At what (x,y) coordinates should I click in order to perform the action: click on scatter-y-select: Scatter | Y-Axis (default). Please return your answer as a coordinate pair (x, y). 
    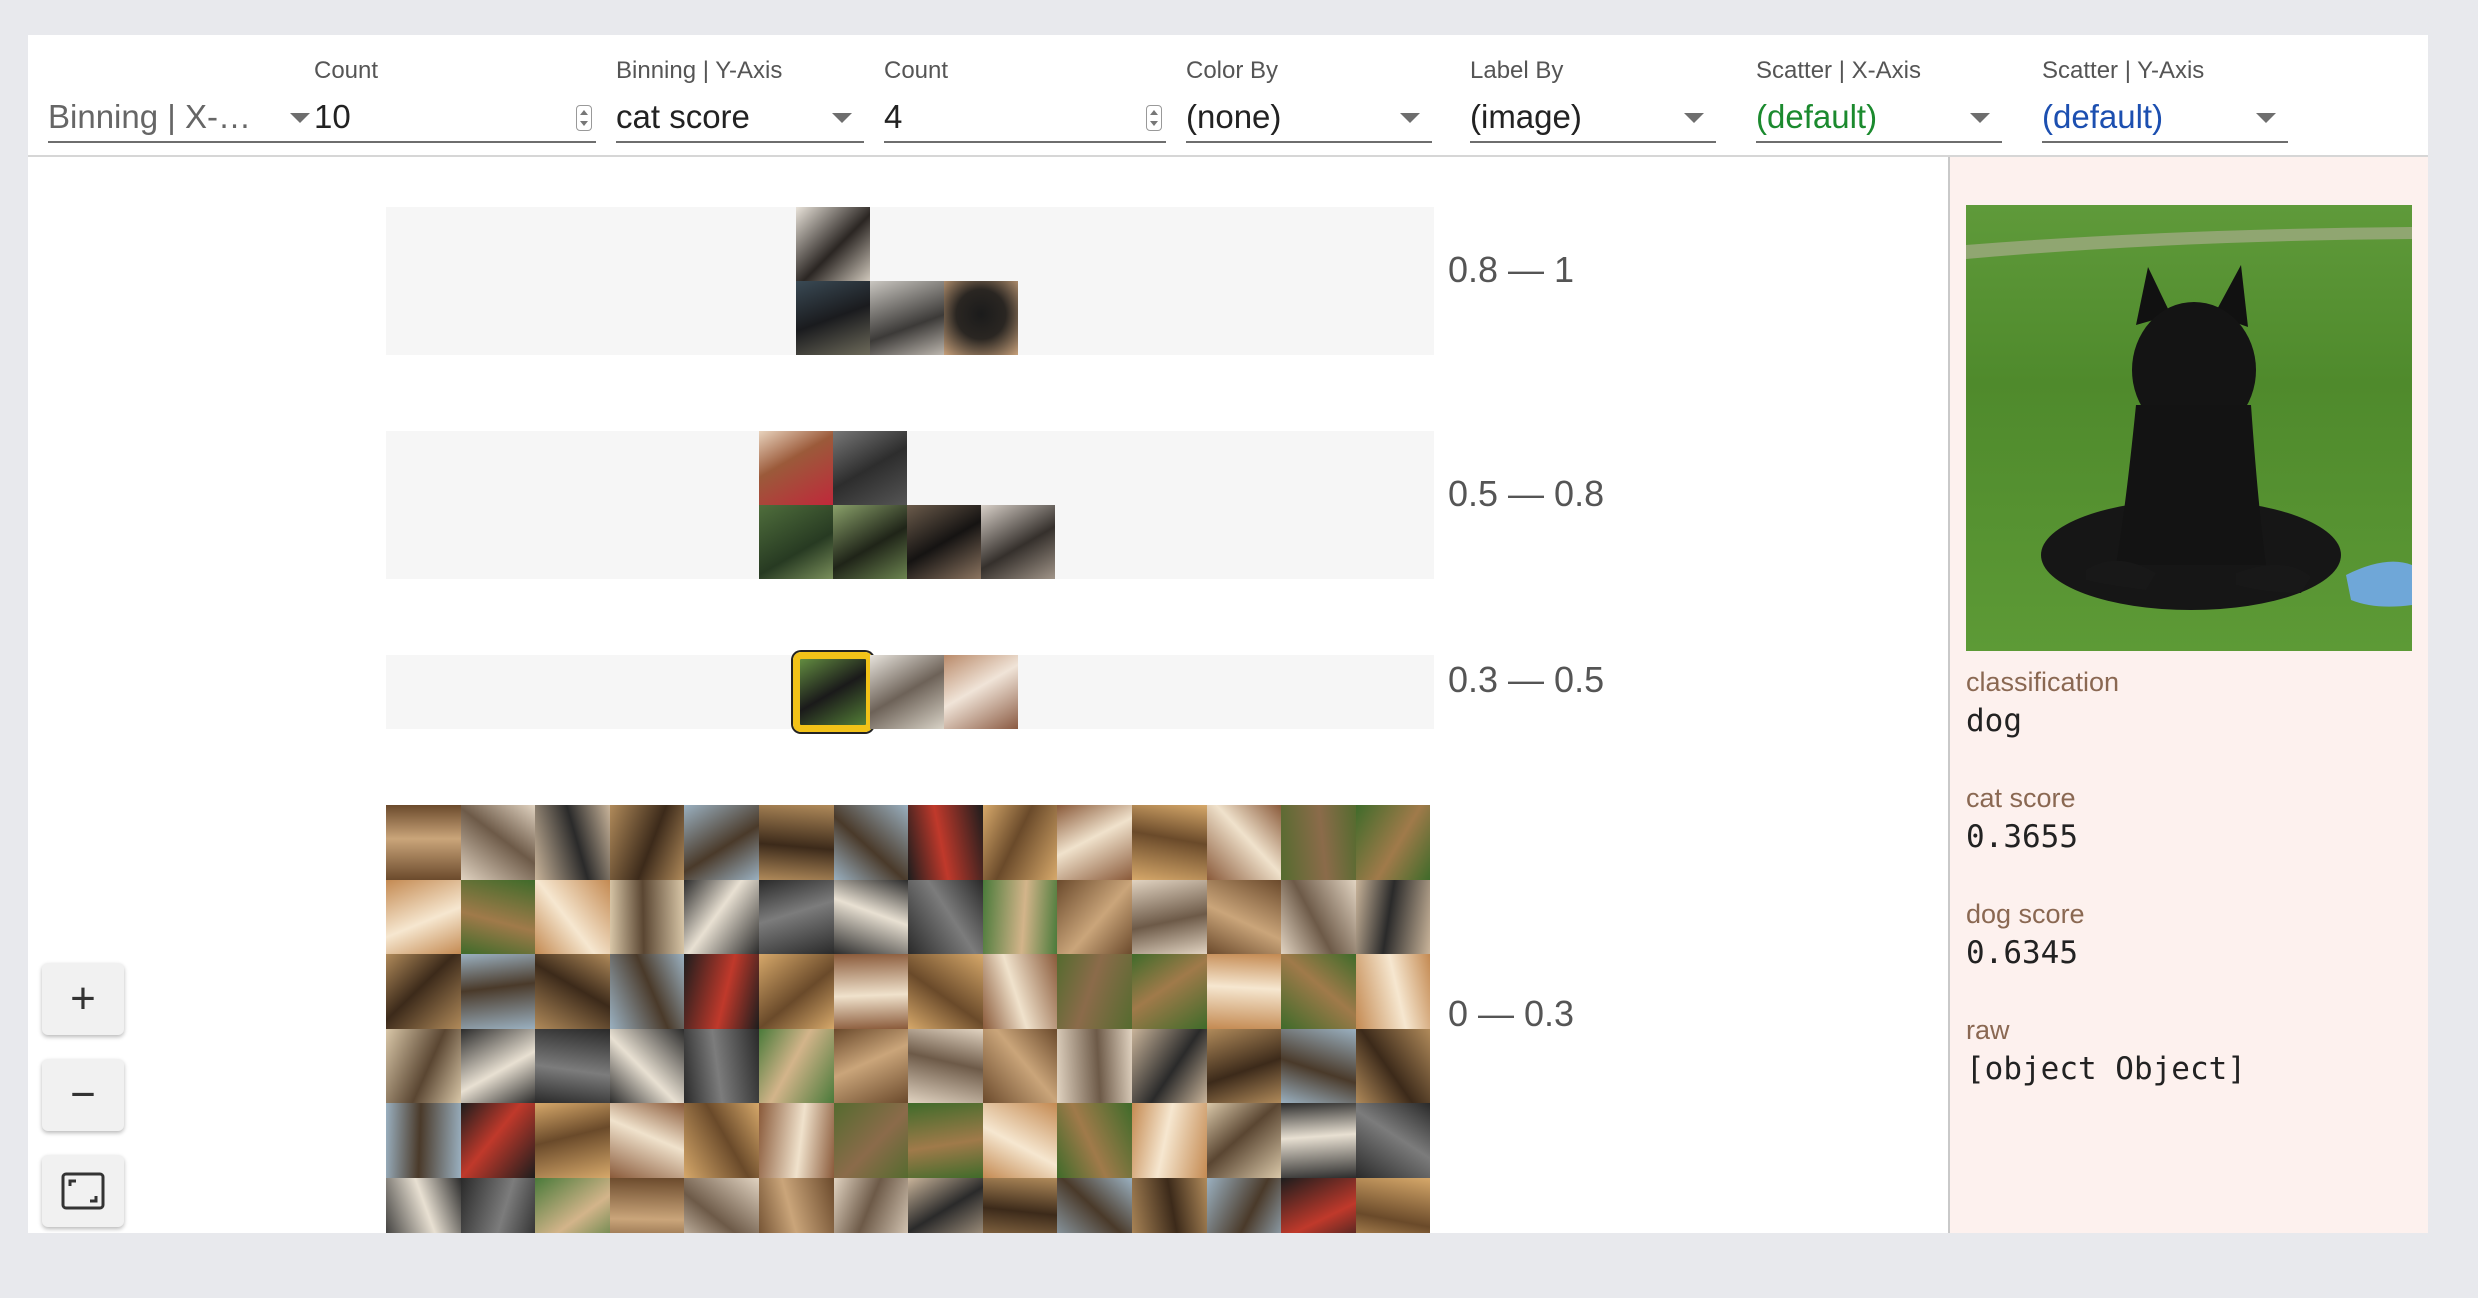
    Looking at the image, I should click on (2165, 95).